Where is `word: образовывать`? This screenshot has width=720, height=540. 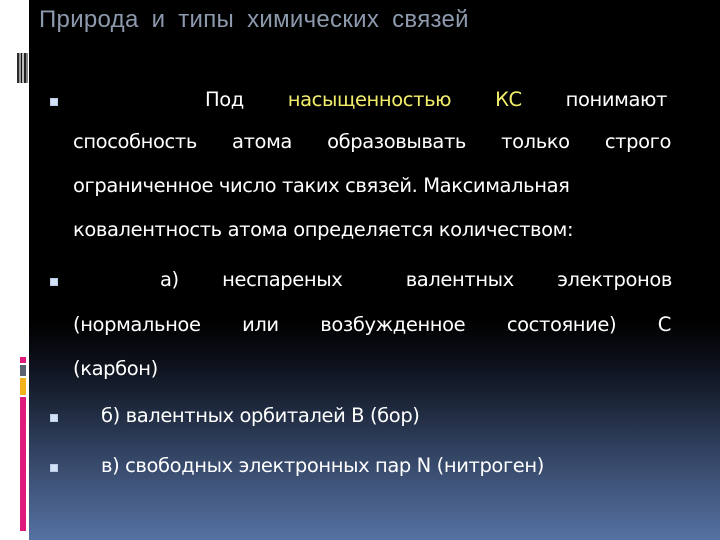
word: образовывать is located at coordinates (397, 141).